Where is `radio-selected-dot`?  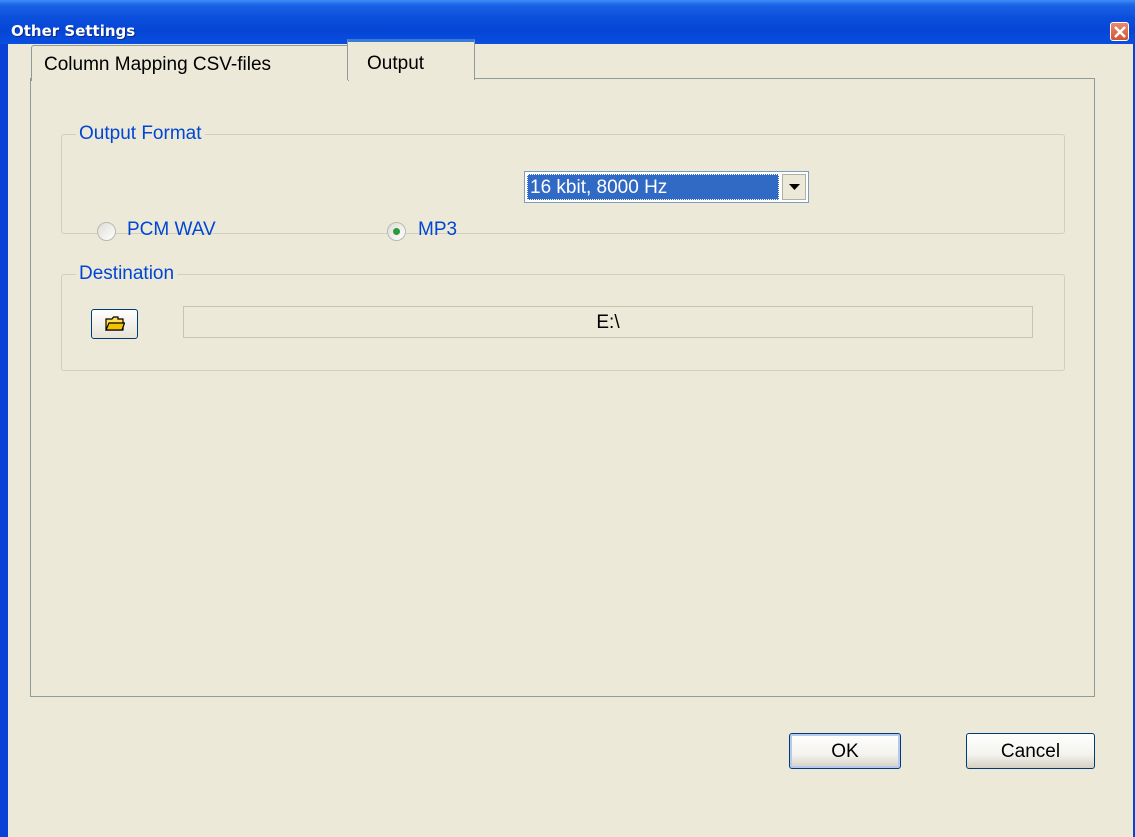
radio-selected-dot is located at coordinates (396, 231).